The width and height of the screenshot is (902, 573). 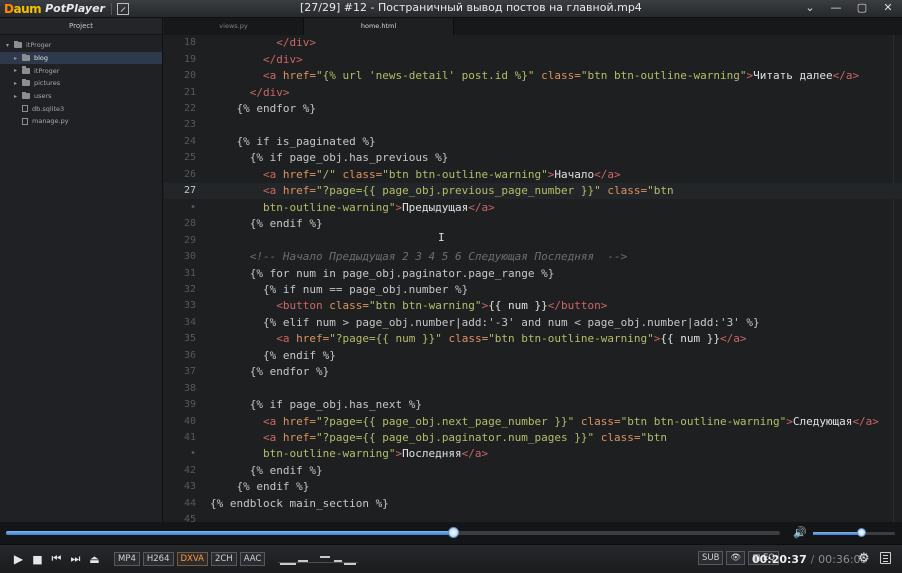 What do you see at coordinates (81, 45) in the screenshot?
I see `sidebar-item: ▾ itProger` at bounding box center [81, 45].